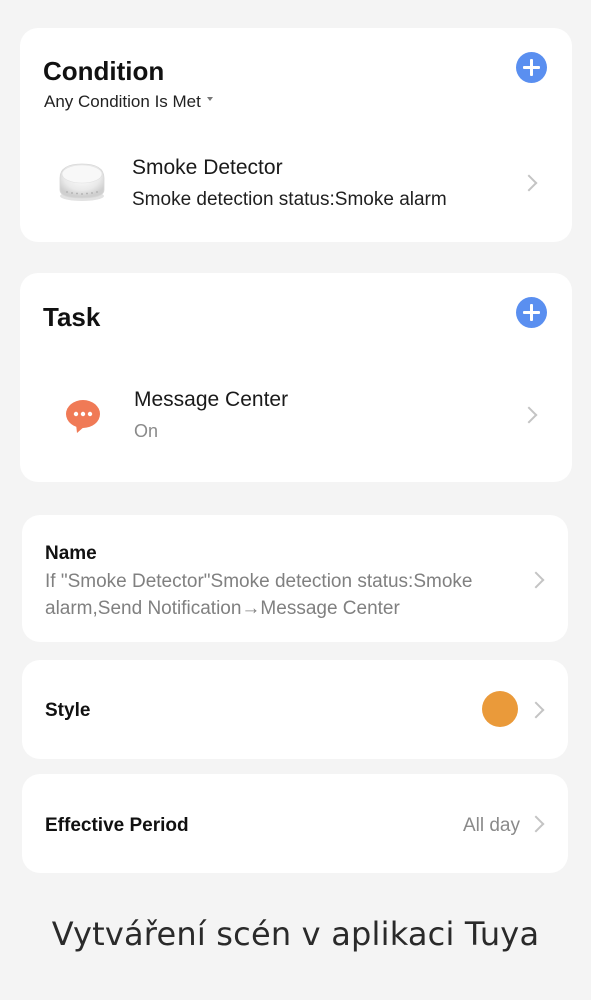 This screenshot has width=591, height=1000. I want to click on task-item: Message Center On, so click(296, 414).